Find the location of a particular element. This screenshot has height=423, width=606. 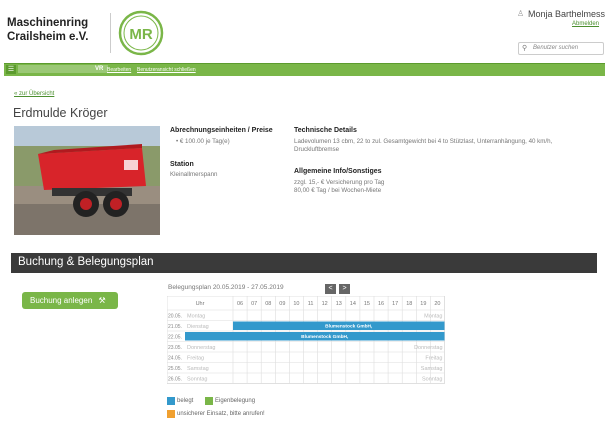

legend-uncertain-swatch is located at coordinates (171, 414).